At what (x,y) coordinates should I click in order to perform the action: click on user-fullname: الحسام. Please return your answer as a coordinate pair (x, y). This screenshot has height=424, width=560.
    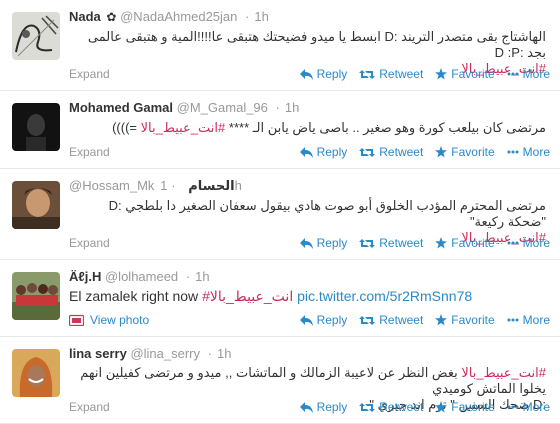
    Looking at the image, I should click on (211, 185).